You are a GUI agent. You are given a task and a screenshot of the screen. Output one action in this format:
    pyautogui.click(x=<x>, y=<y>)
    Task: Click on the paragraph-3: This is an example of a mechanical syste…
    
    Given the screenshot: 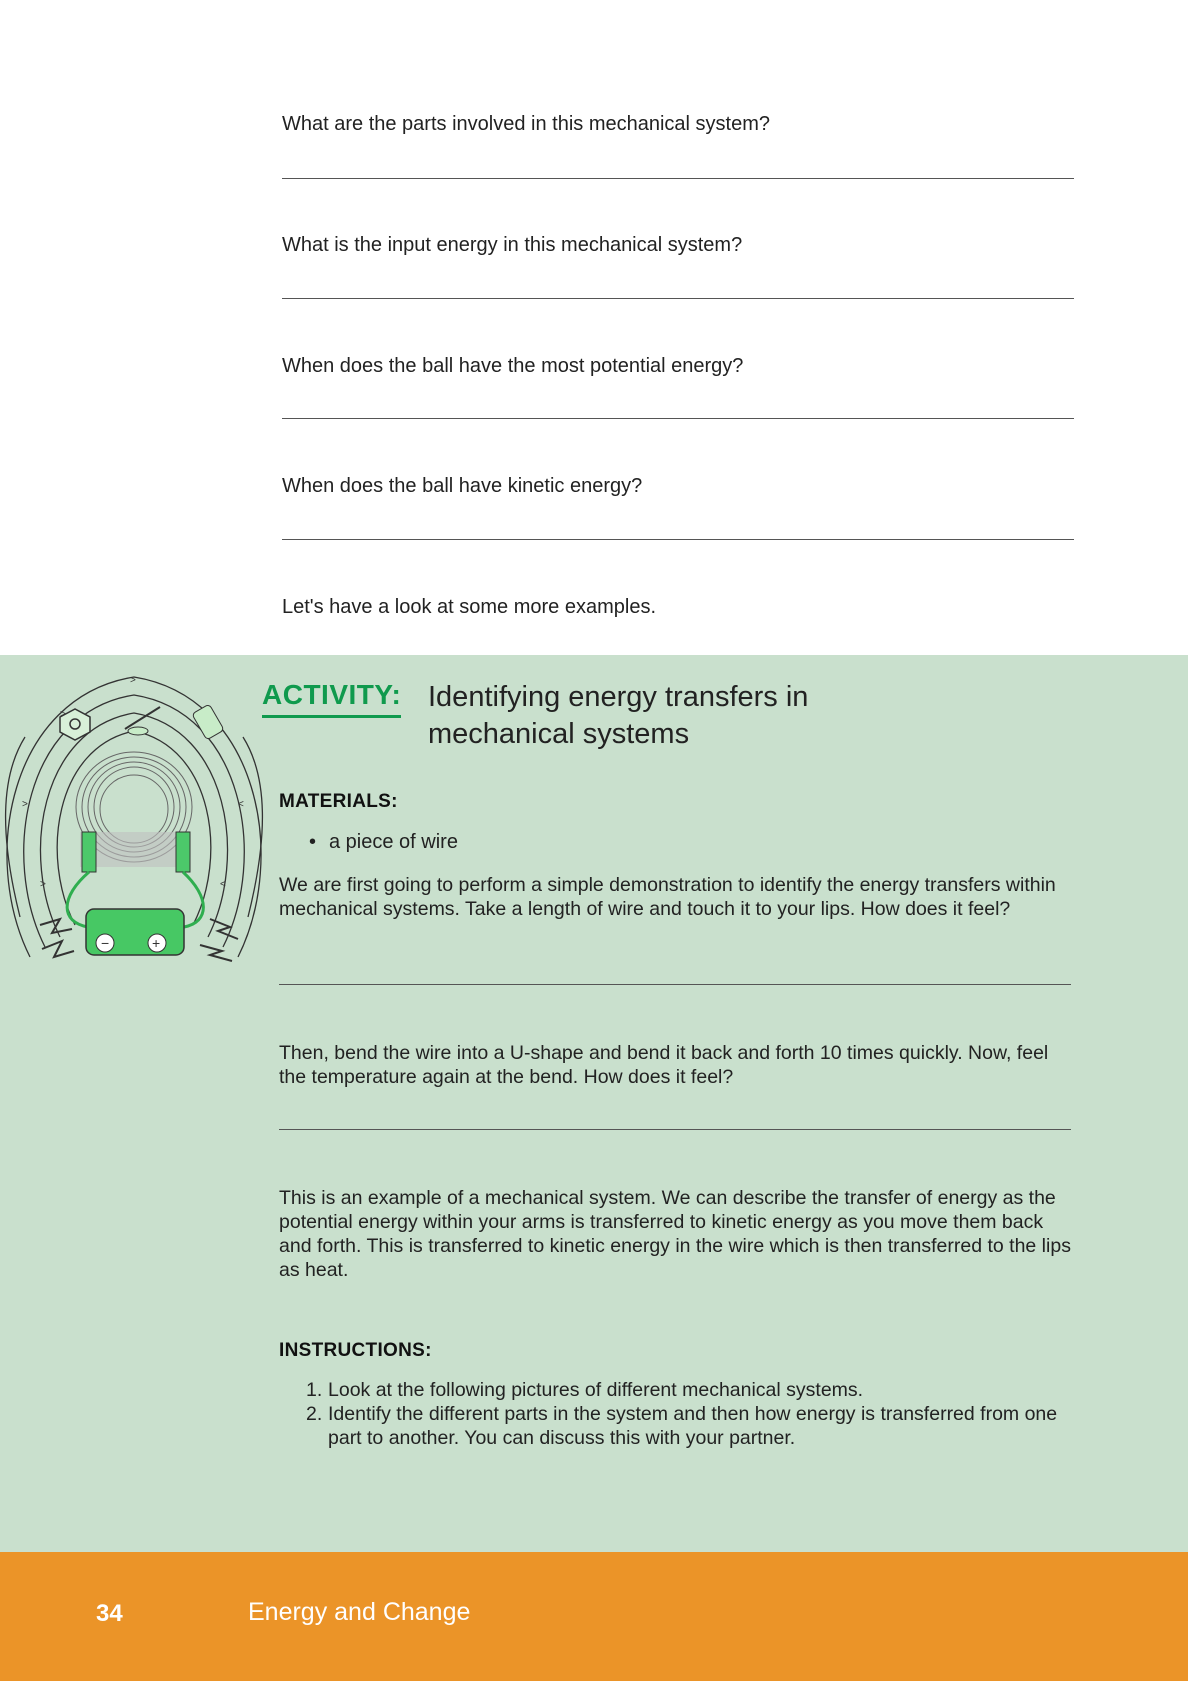 What is the action you would take?
    pyautogui.click(x=675, y=1234)
    